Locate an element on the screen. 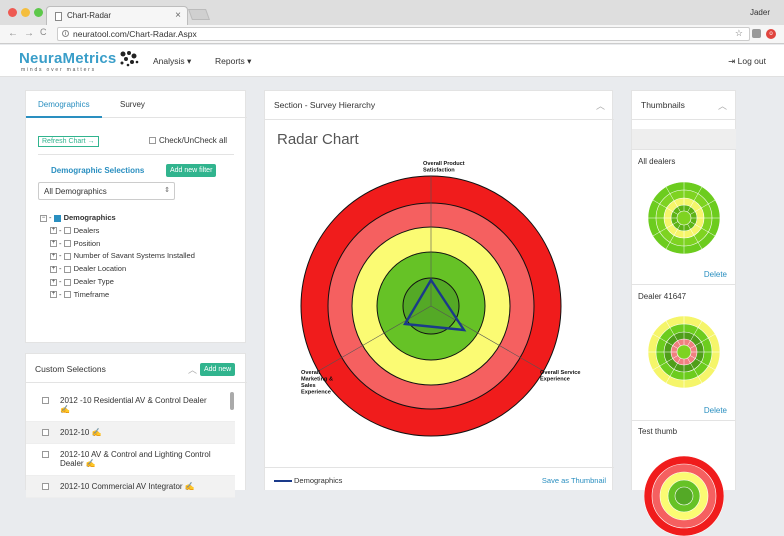  collapse-icon: − is located at coordinates (43, 218).